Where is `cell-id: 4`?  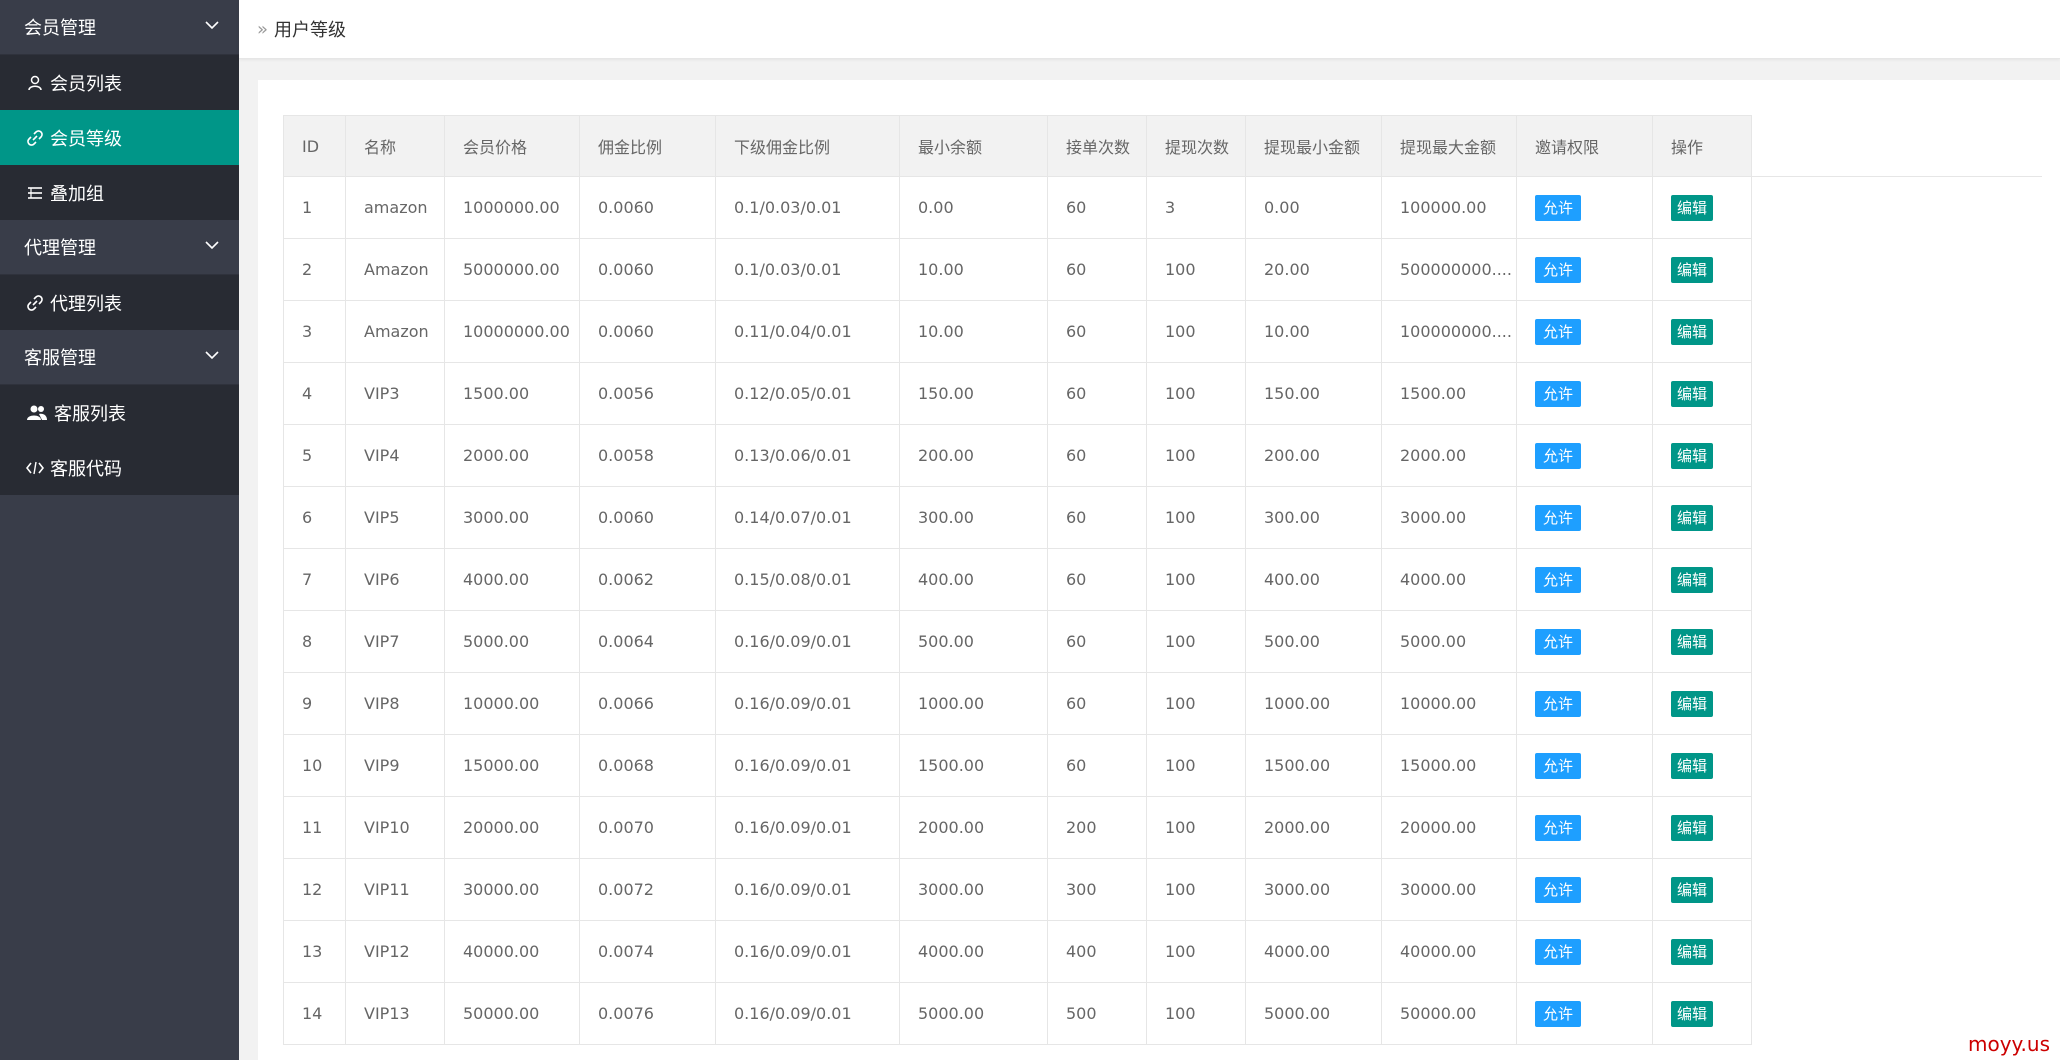 cell-id: 4 is located at coordinates (314, 393).